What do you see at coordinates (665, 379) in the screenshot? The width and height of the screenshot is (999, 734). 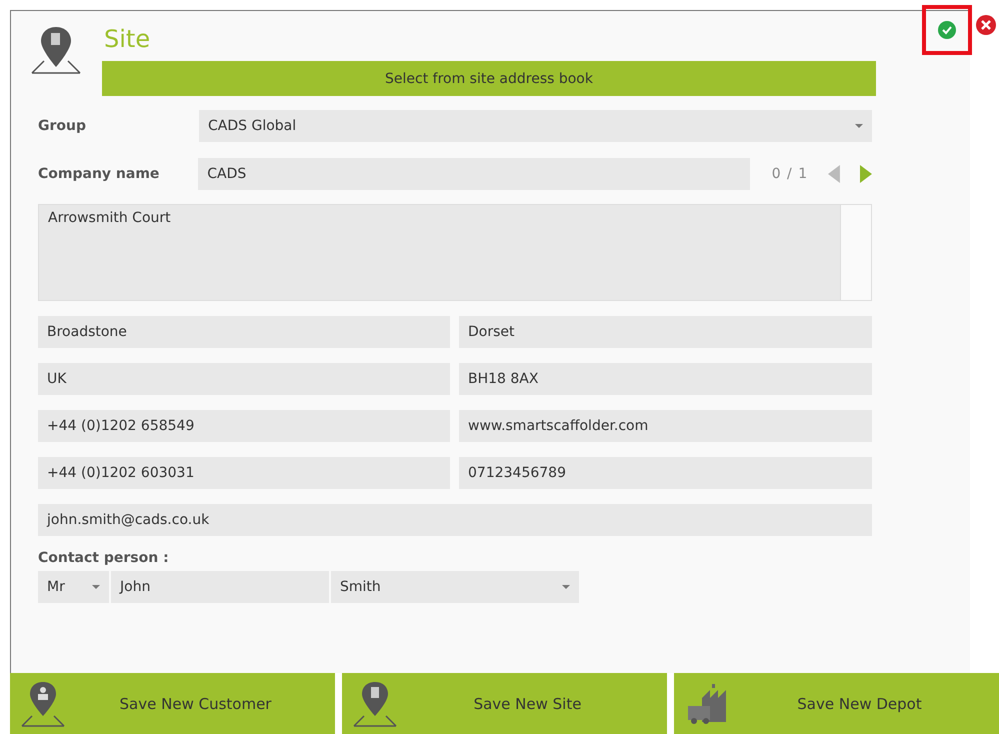 I see `text-field: BH18 8AX` at bounding box center [665, 379].